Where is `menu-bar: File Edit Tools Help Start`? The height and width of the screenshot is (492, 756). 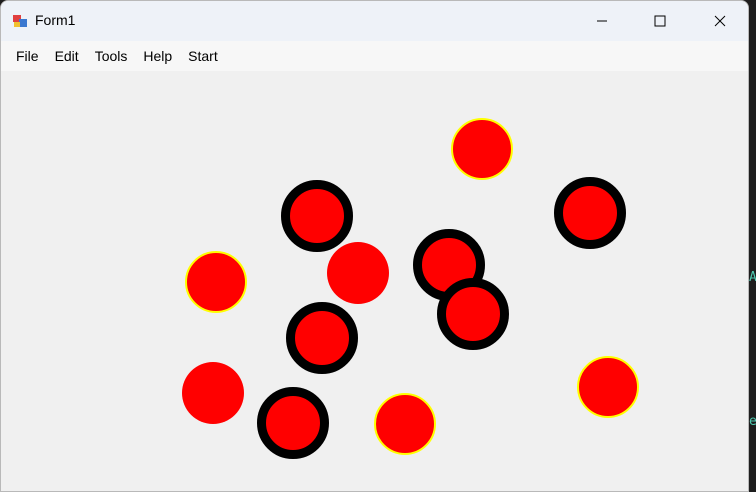
menu-bar: File Edit Tools Help Start is located at coordinates (374, 56).